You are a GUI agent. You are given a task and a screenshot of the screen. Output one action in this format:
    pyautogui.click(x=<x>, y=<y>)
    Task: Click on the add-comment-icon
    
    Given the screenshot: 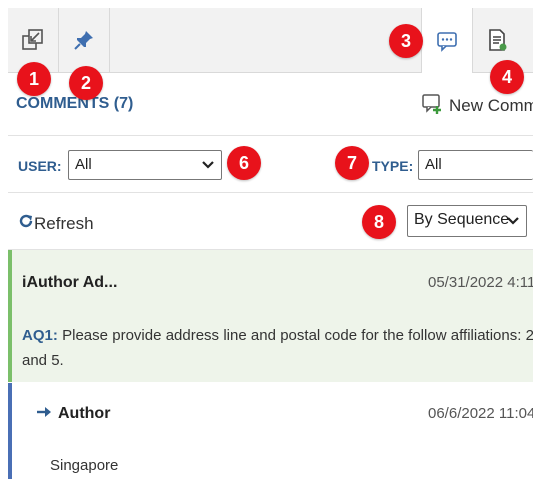 What is the action you would take?
    pyautogui.click(x=432, y=105)
    